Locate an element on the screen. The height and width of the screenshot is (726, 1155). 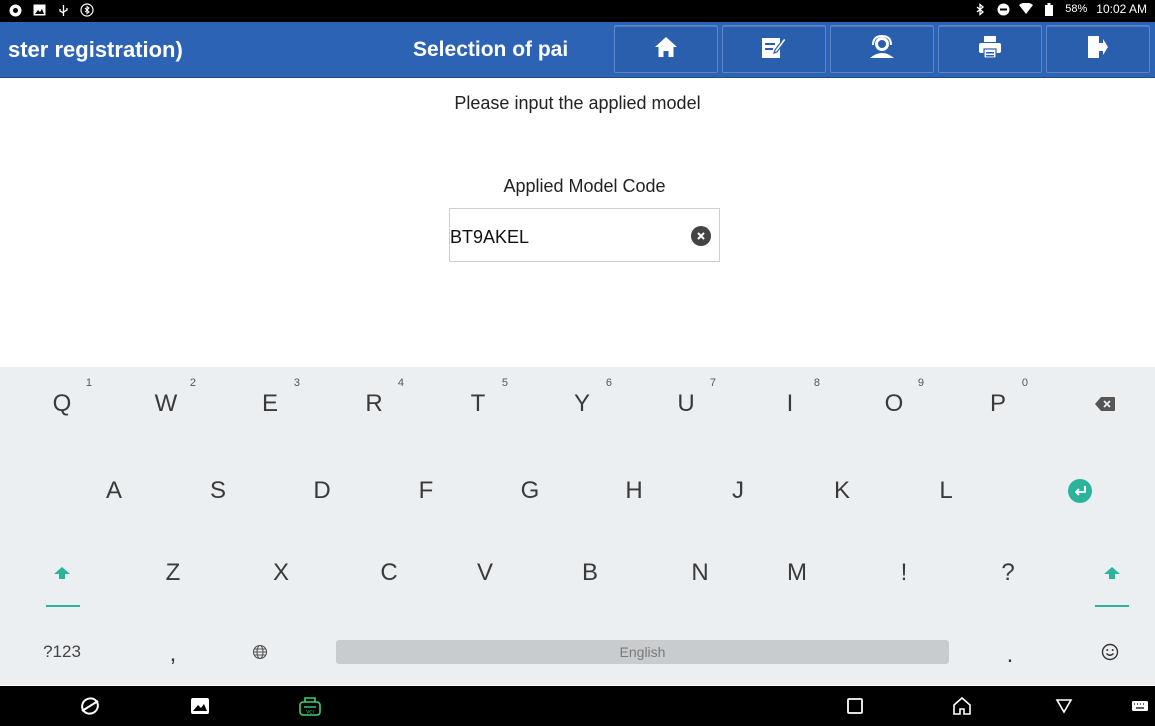
exit-icon is located at coordinates (1098, 49).